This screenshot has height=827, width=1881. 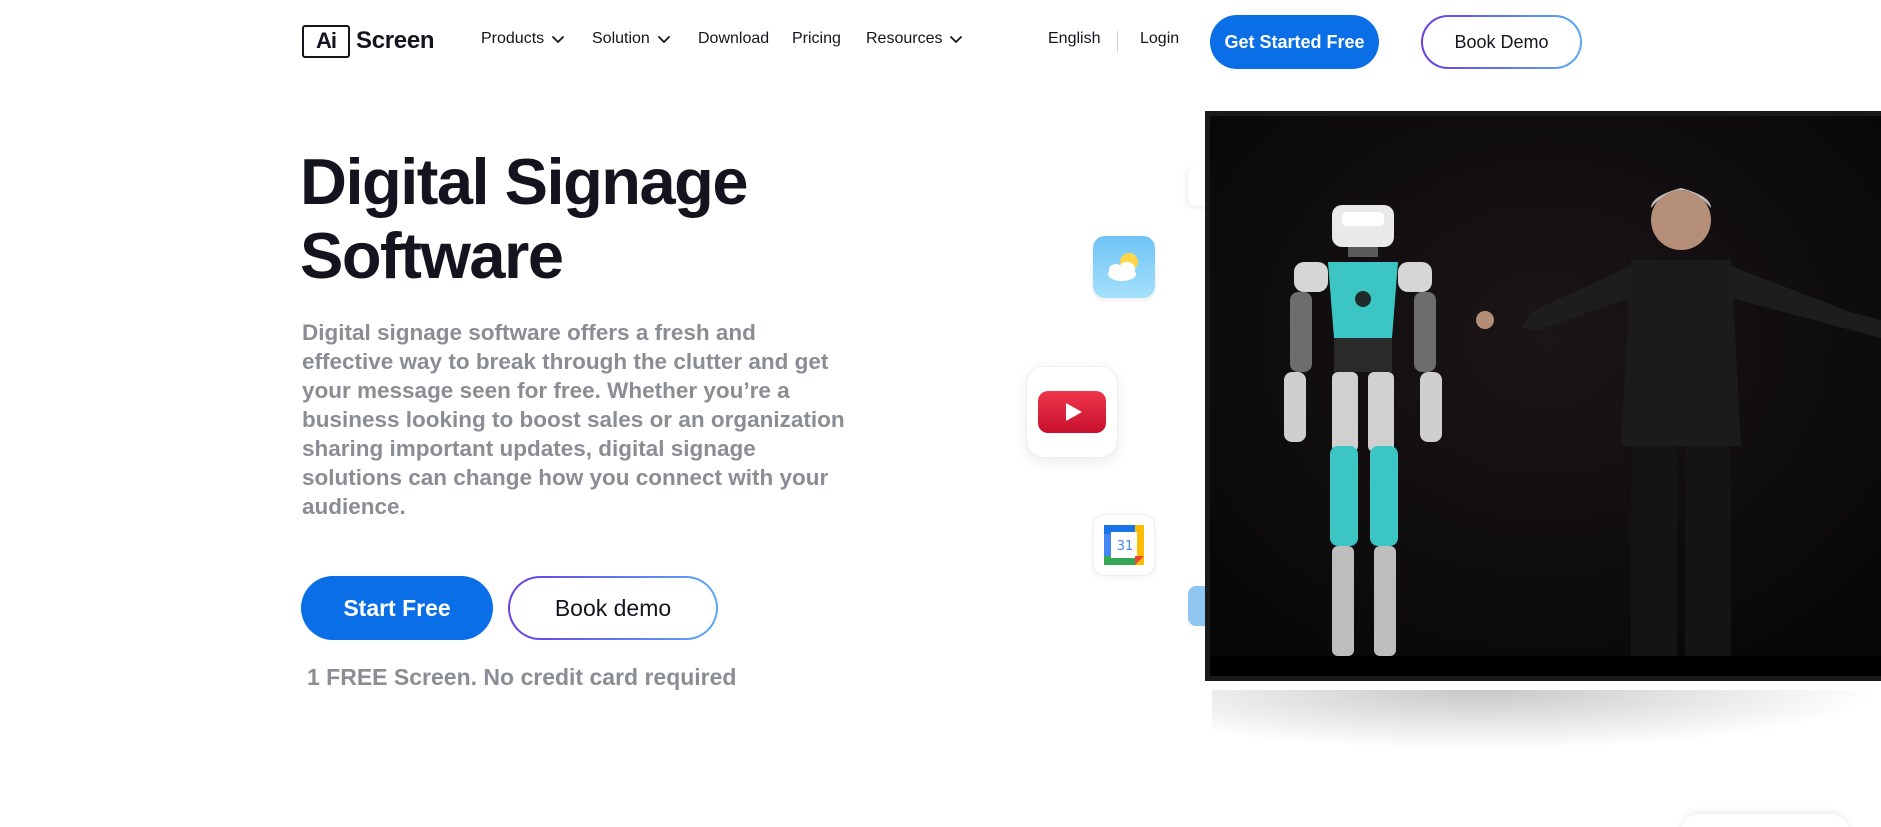 I want to click on login-link: Login, so click(x=1159, y=39).